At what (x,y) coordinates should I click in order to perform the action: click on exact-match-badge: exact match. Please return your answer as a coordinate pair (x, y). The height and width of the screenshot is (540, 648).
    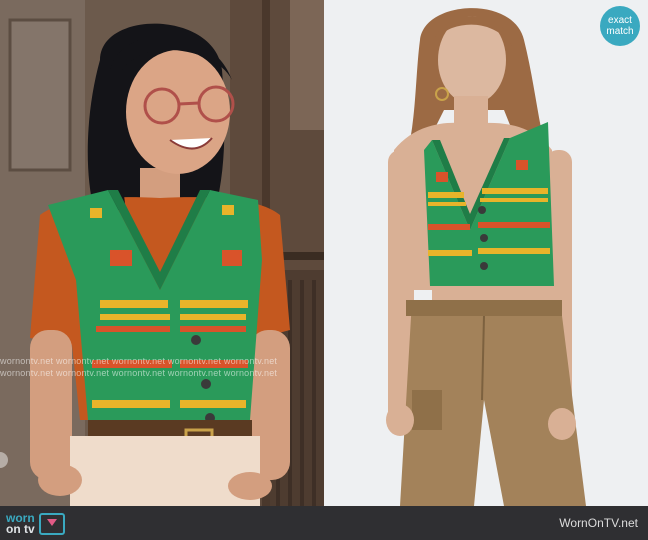
    Looking at the image, I should click on (620, 26).